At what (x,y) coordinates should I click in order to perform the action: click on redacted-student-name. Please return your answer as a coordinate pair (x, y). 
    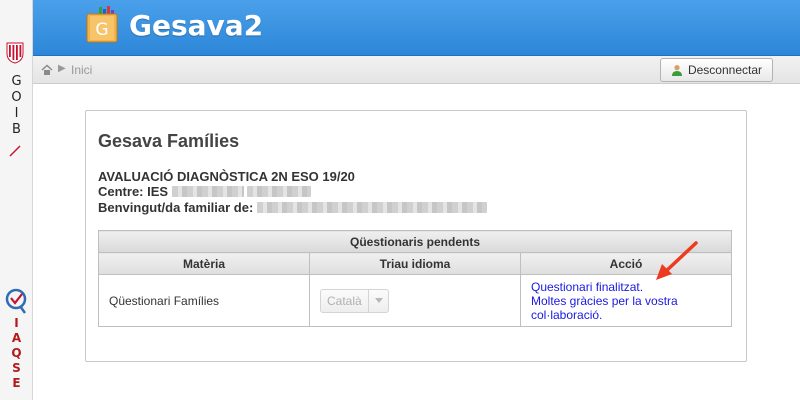
    Looking at the image, I should click on (371, 208).